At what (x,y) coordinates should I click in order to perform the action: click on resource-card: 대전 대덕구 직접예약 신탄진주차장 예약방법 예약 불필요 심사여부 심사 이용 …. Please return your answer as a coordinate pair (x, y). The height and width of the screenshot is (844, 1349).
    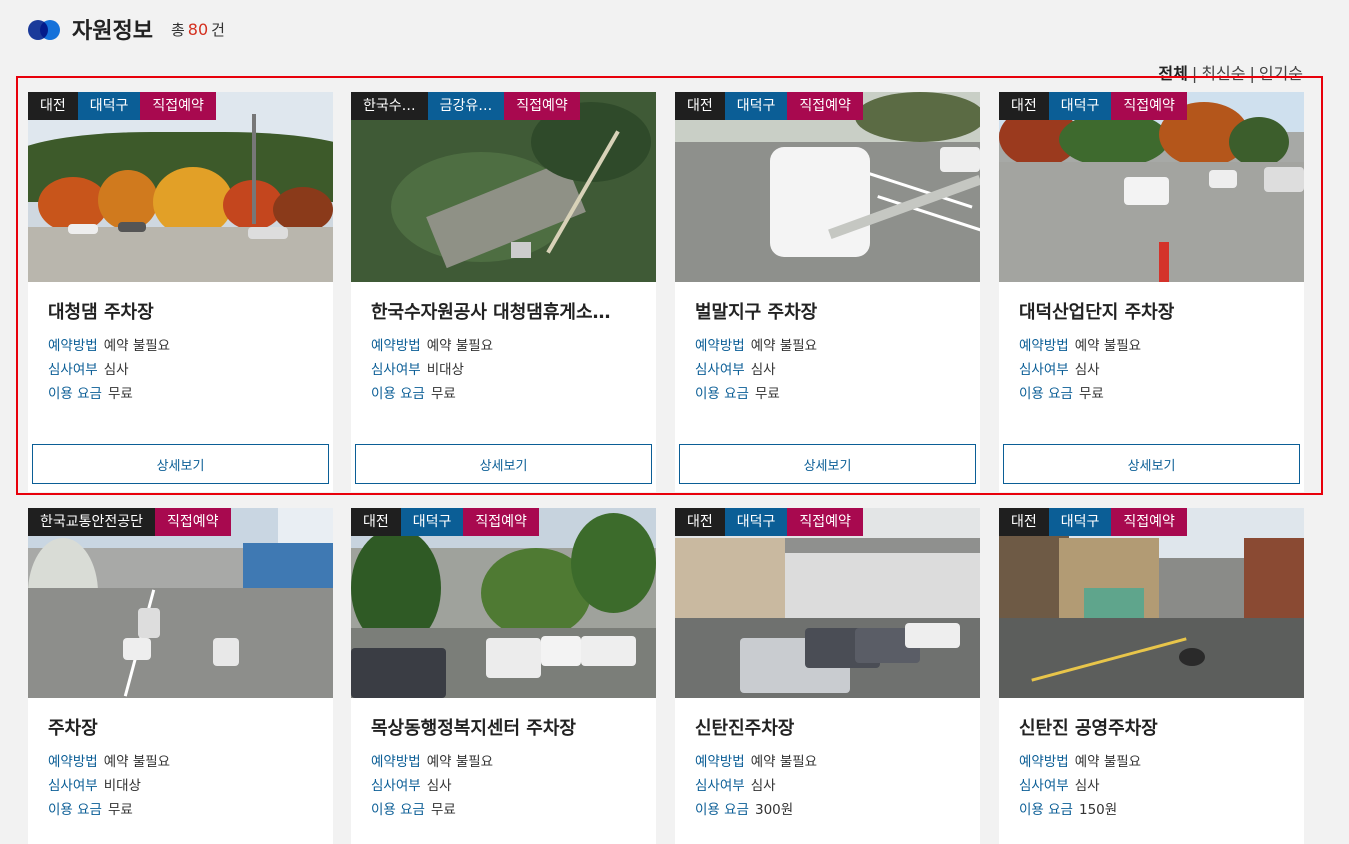
    Looking at the image, I should click on (827, 676).